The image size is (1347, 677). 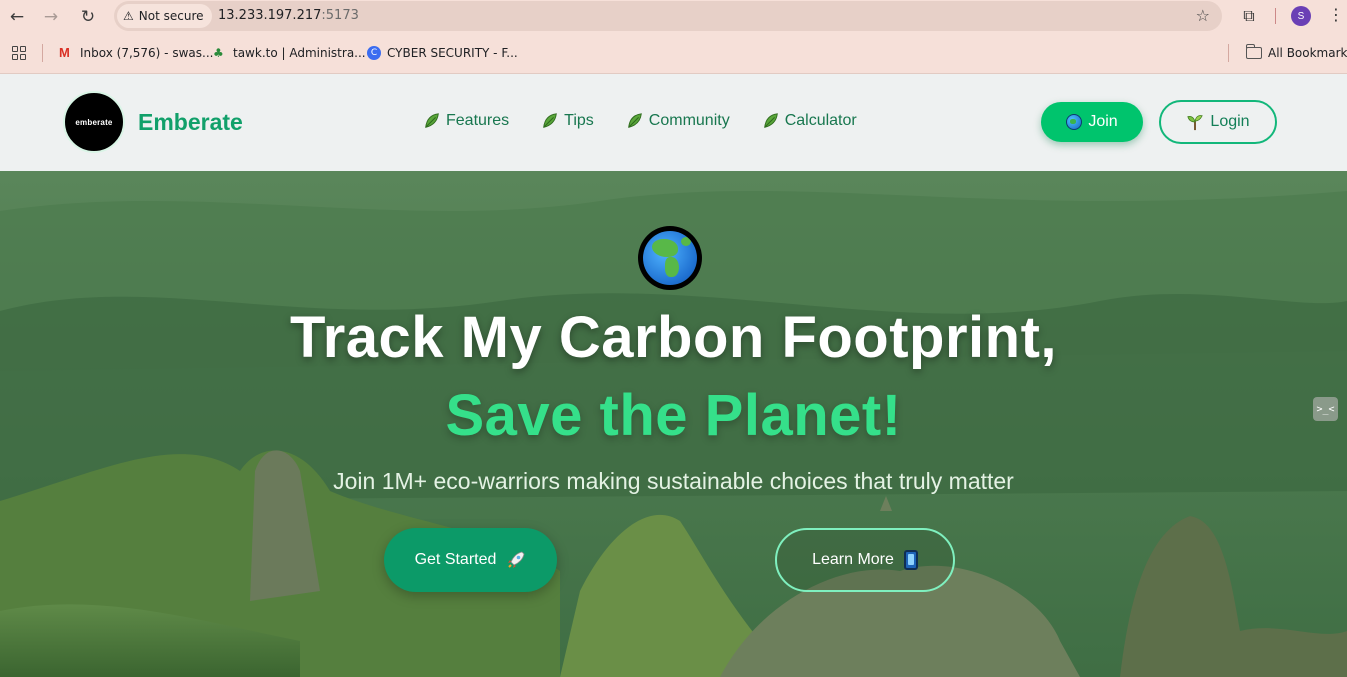 What do you see at coordinates (1275, 16) in the screenshot?
I see `toolbar-divider` at bounding box center [1275, 16].